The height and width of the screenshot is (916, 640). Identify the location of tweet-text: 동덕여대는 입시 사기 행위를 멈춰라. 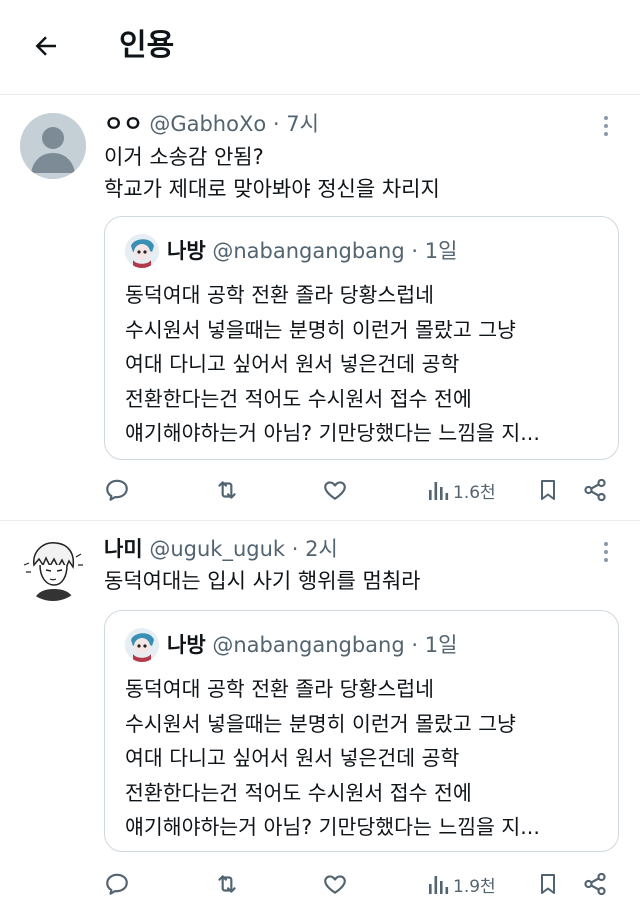
(262, 581).